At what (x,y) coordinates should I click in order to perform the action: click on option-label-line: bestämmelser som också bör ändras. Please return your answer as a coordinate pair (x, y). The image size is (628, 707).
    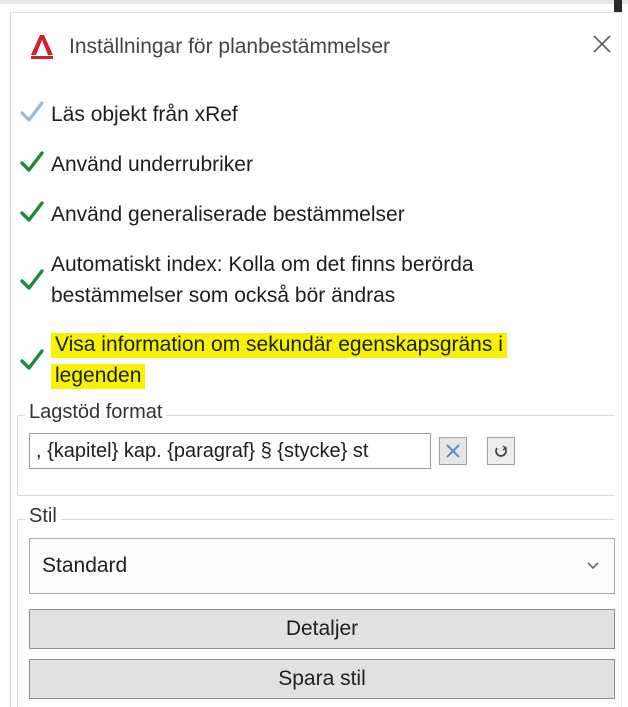
    Looking at the image, I should click on (223, 295).